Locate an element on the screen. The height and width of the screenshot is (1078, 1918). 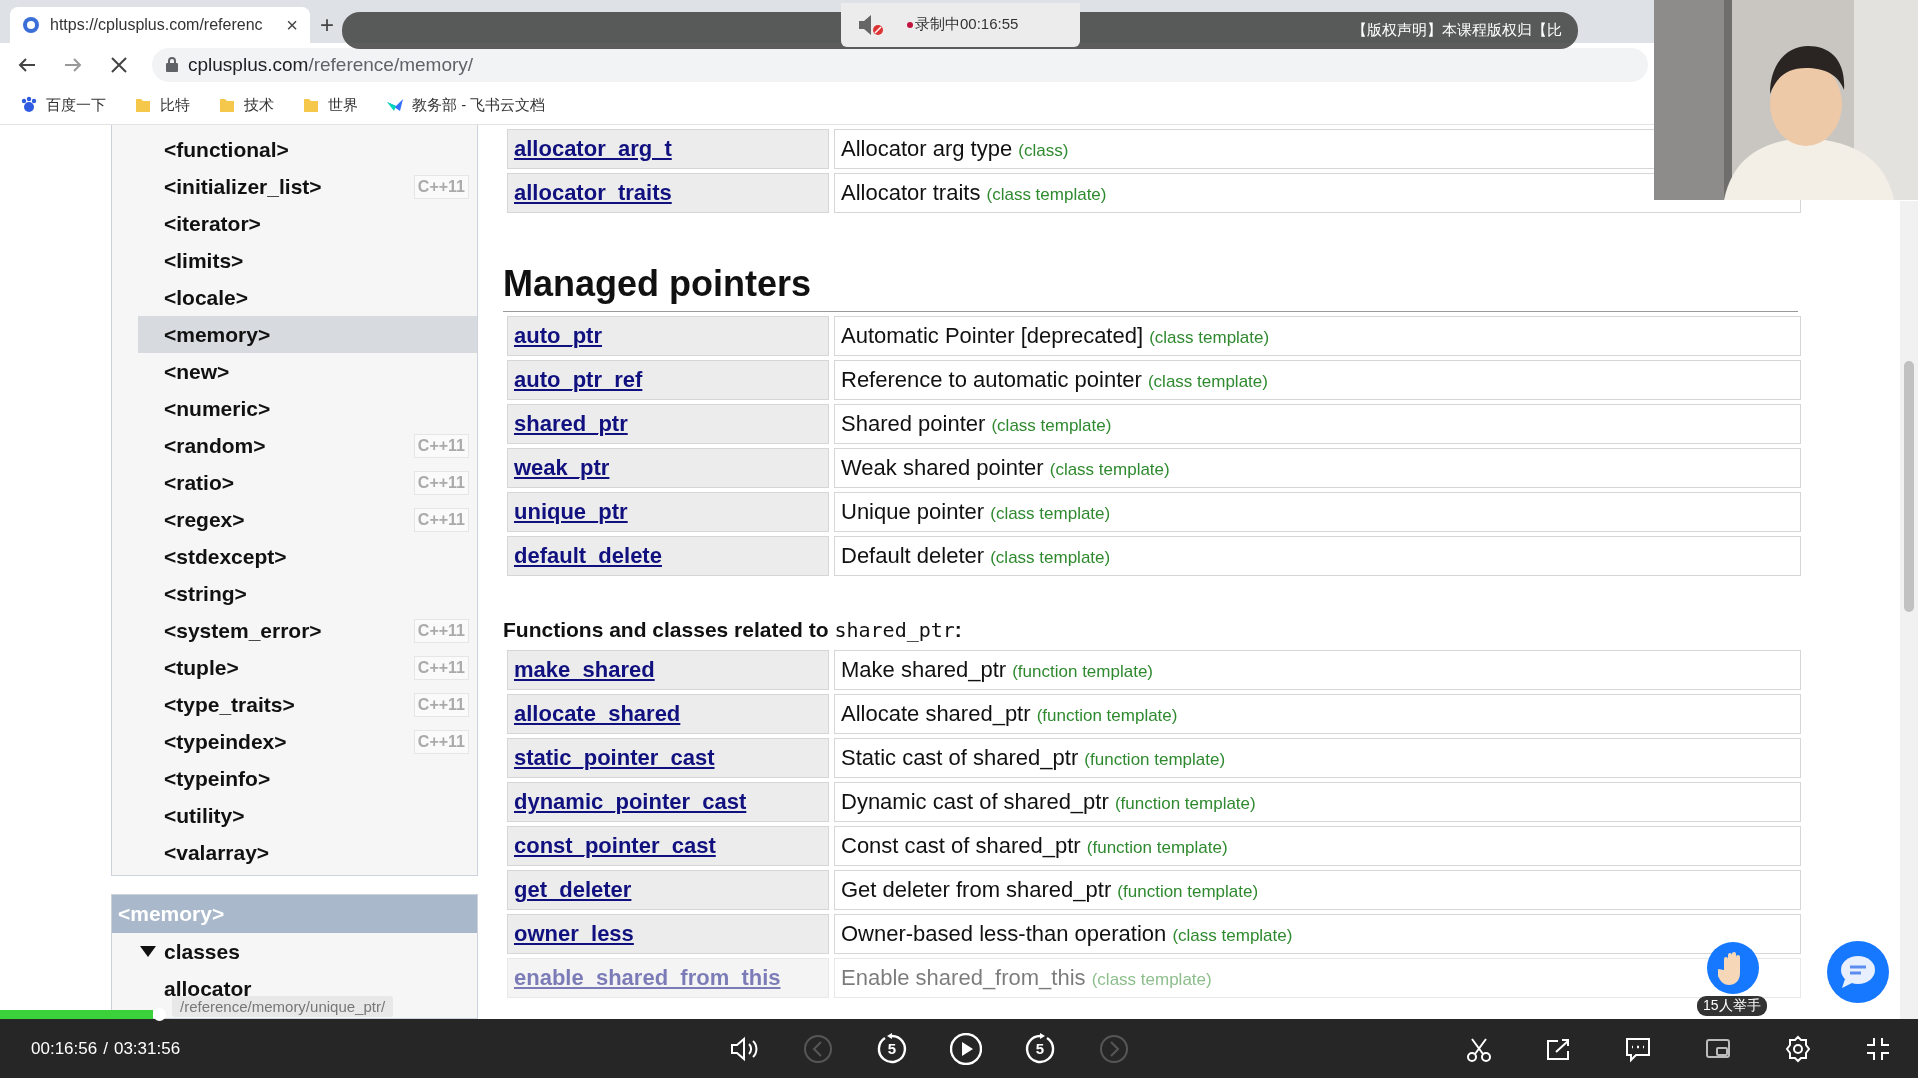
sidebar-item: <new> is located at coordinates (307, 371).